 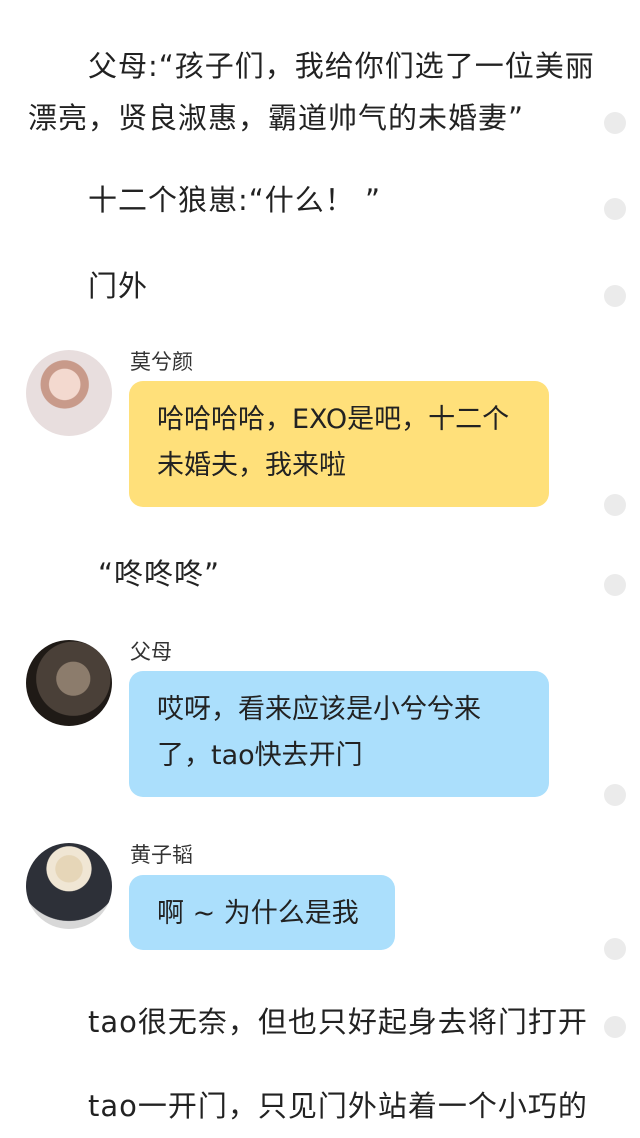 What do you see at coordinates (151, 652) in the screenshot?
I see `sender-name: 父母` at bounding box center [151, 652].